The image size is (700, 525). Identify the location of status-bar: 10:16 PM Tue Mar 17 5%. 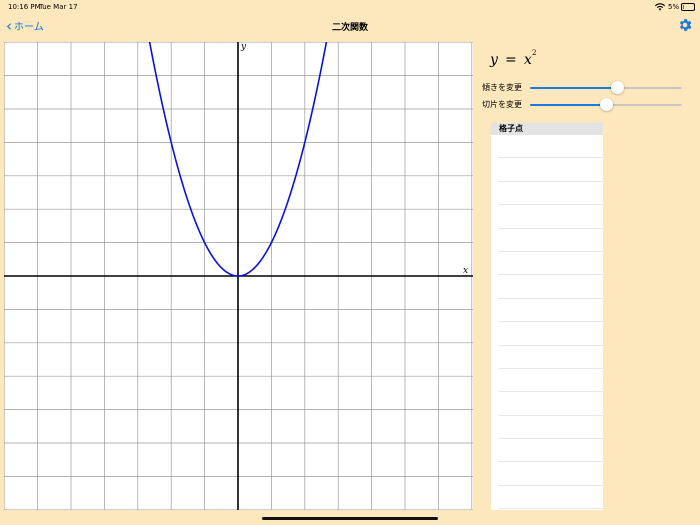
(350, 7).